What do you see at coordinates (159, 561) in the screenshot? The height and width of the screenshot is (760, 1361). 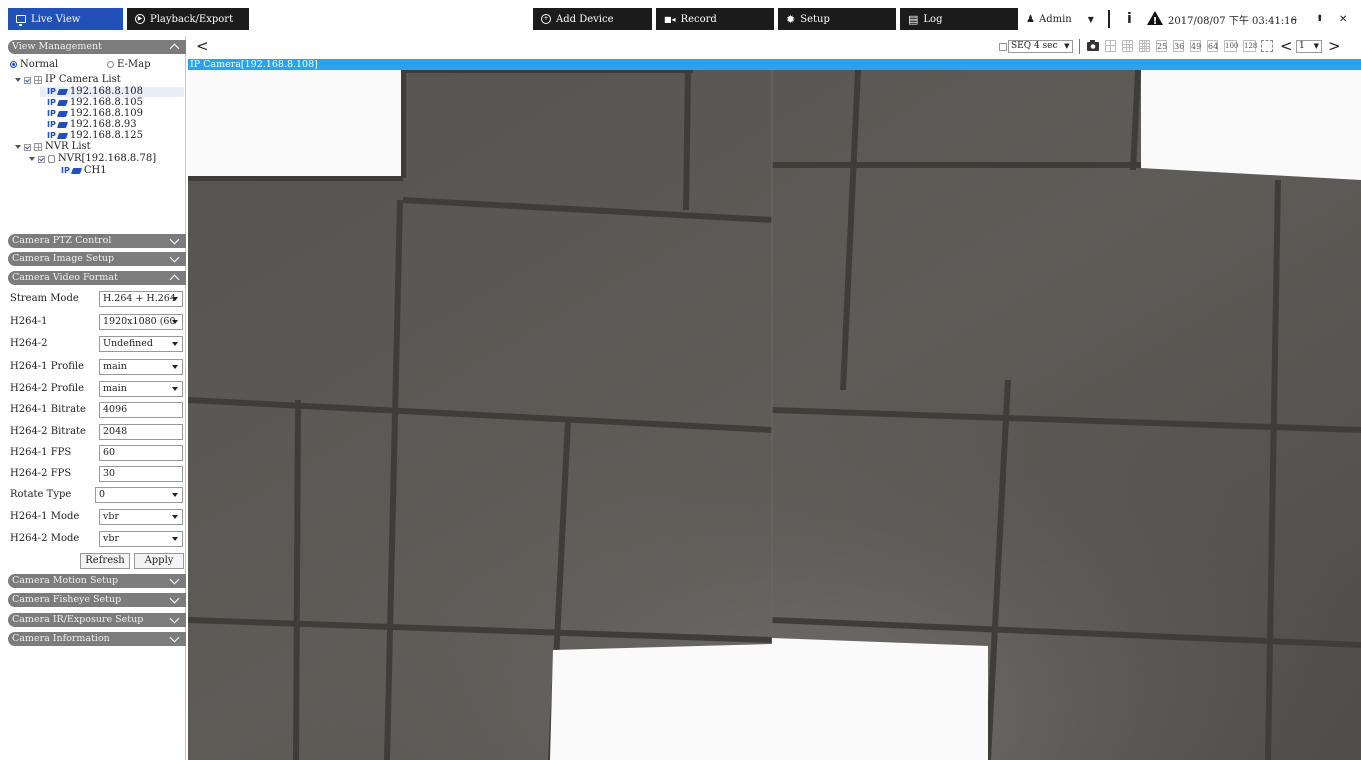 I see `apply-button: Apply` at bounding box center [159, 561].